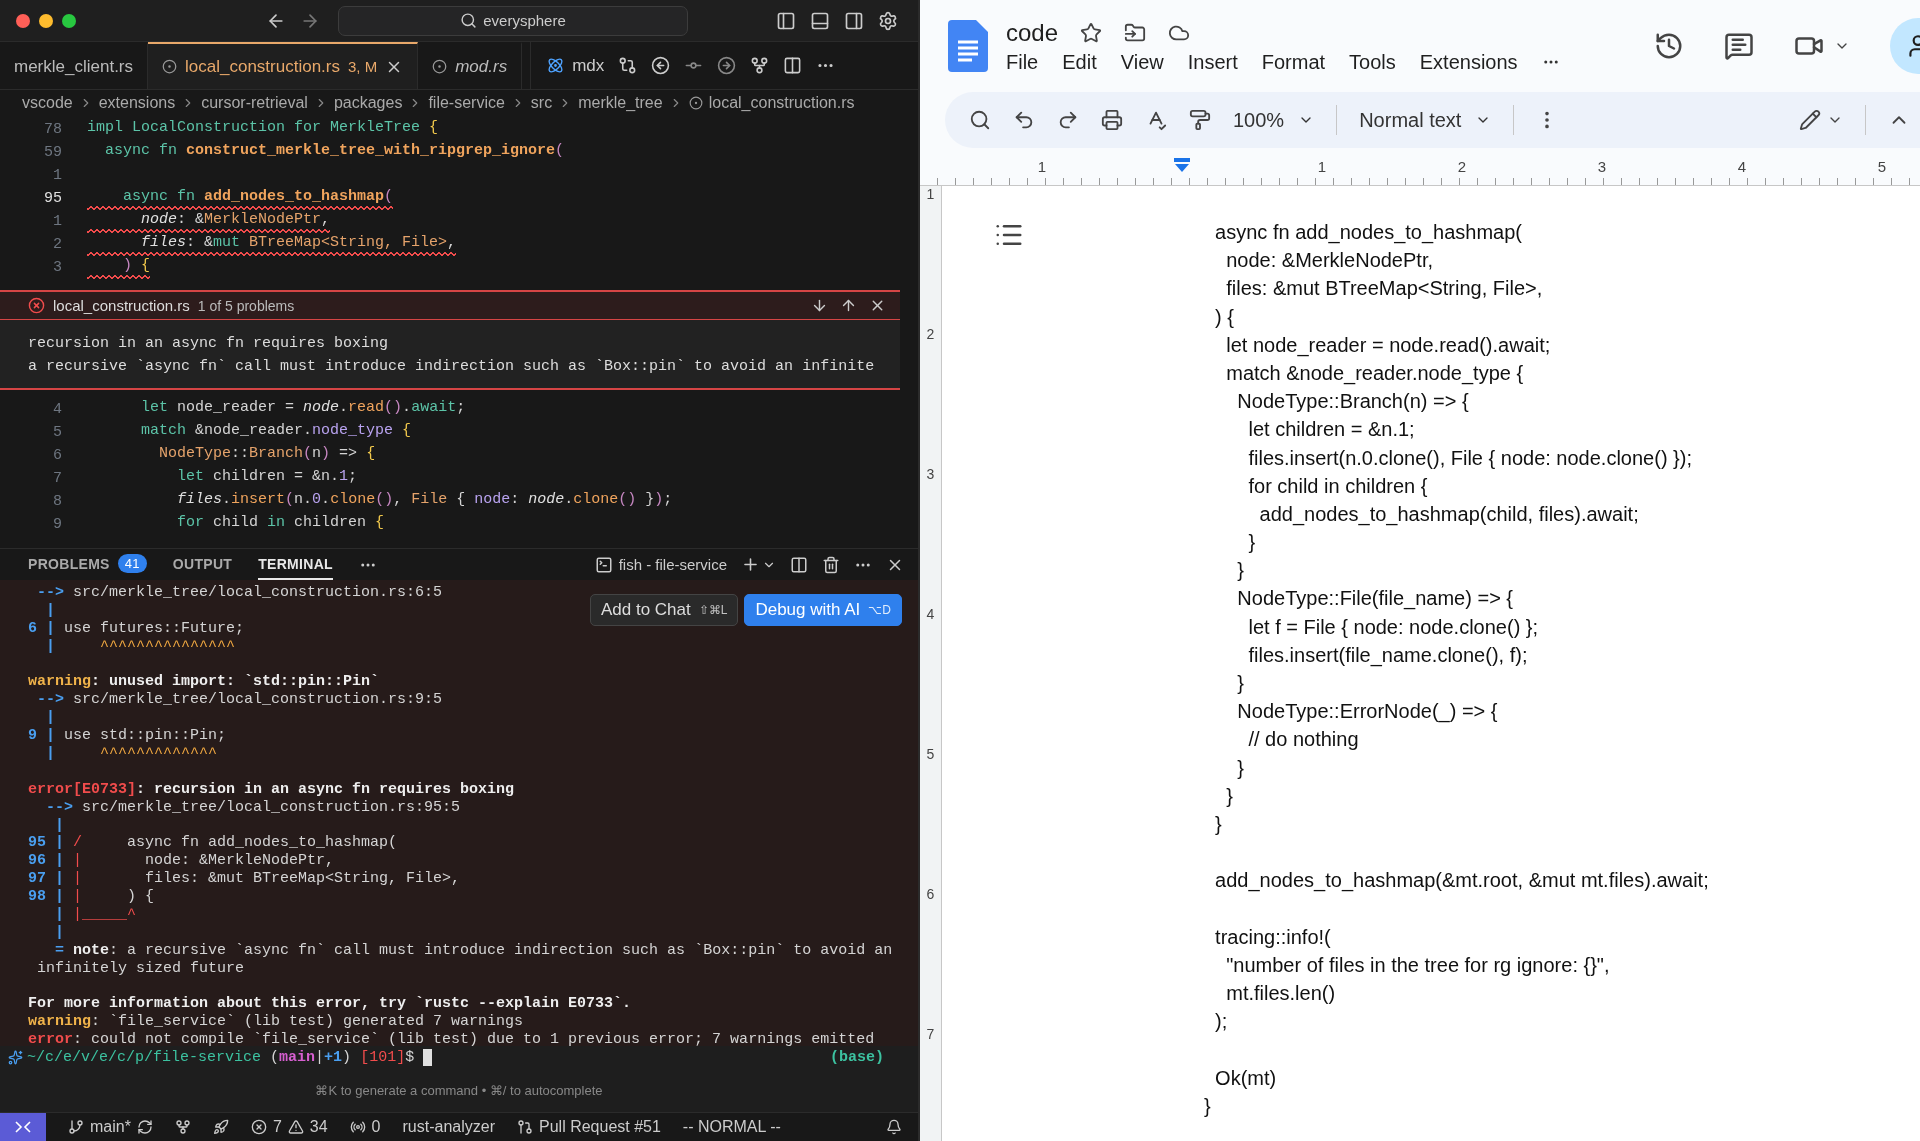  I want to click on ruler-label: 7, so click(930, 1035).